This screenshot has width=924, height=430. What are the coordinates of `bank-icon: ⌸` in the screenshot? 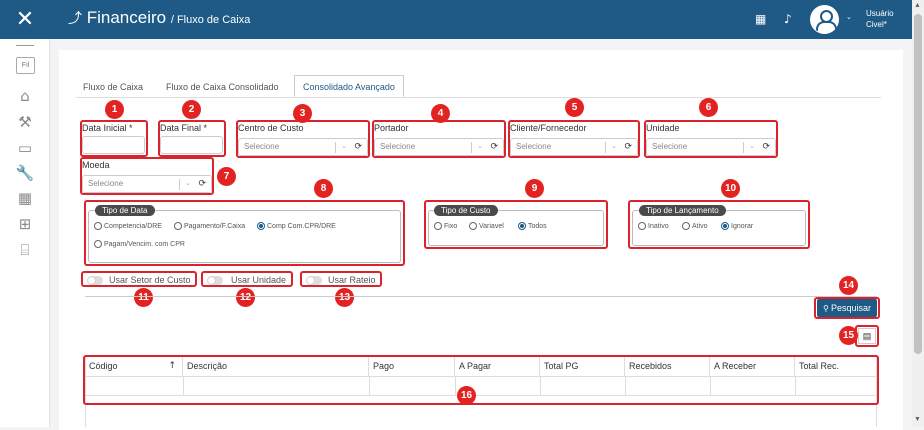 It's located at (25, 250).